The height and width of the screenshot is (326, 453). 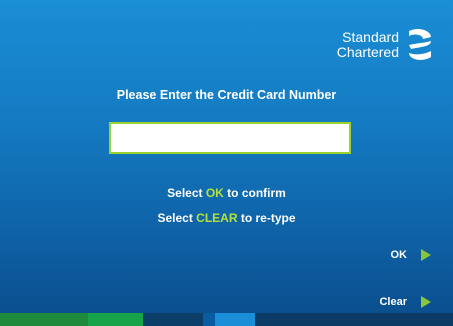 What do you see at coordinates (217, 218) in the screenshot?
I see `instruction-key-clear: CLEAR` at bounding box center [217, 218].